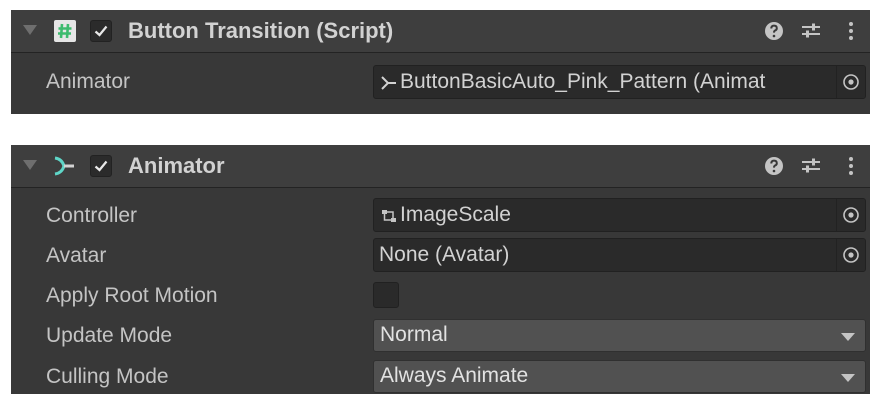 The height and width of the screenshot is (394, 870). What do you see at coordinates (414, 334) in the screenshot?
I see `update-mode-value: Normal` at bounding box center [414, 334].